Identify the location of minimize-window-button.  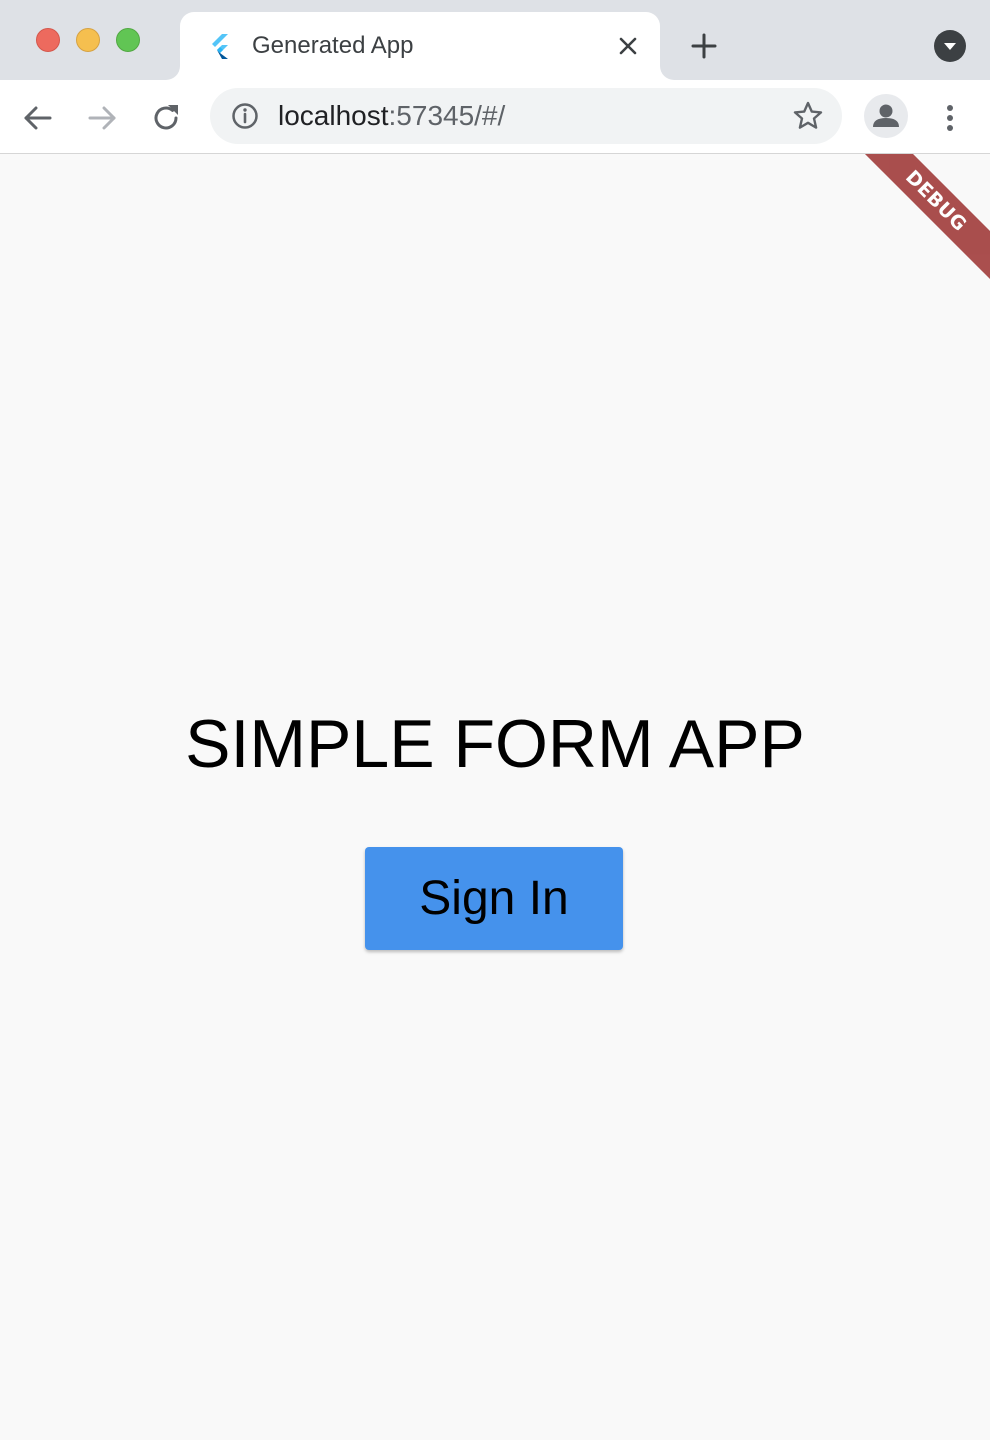
(88, 40).